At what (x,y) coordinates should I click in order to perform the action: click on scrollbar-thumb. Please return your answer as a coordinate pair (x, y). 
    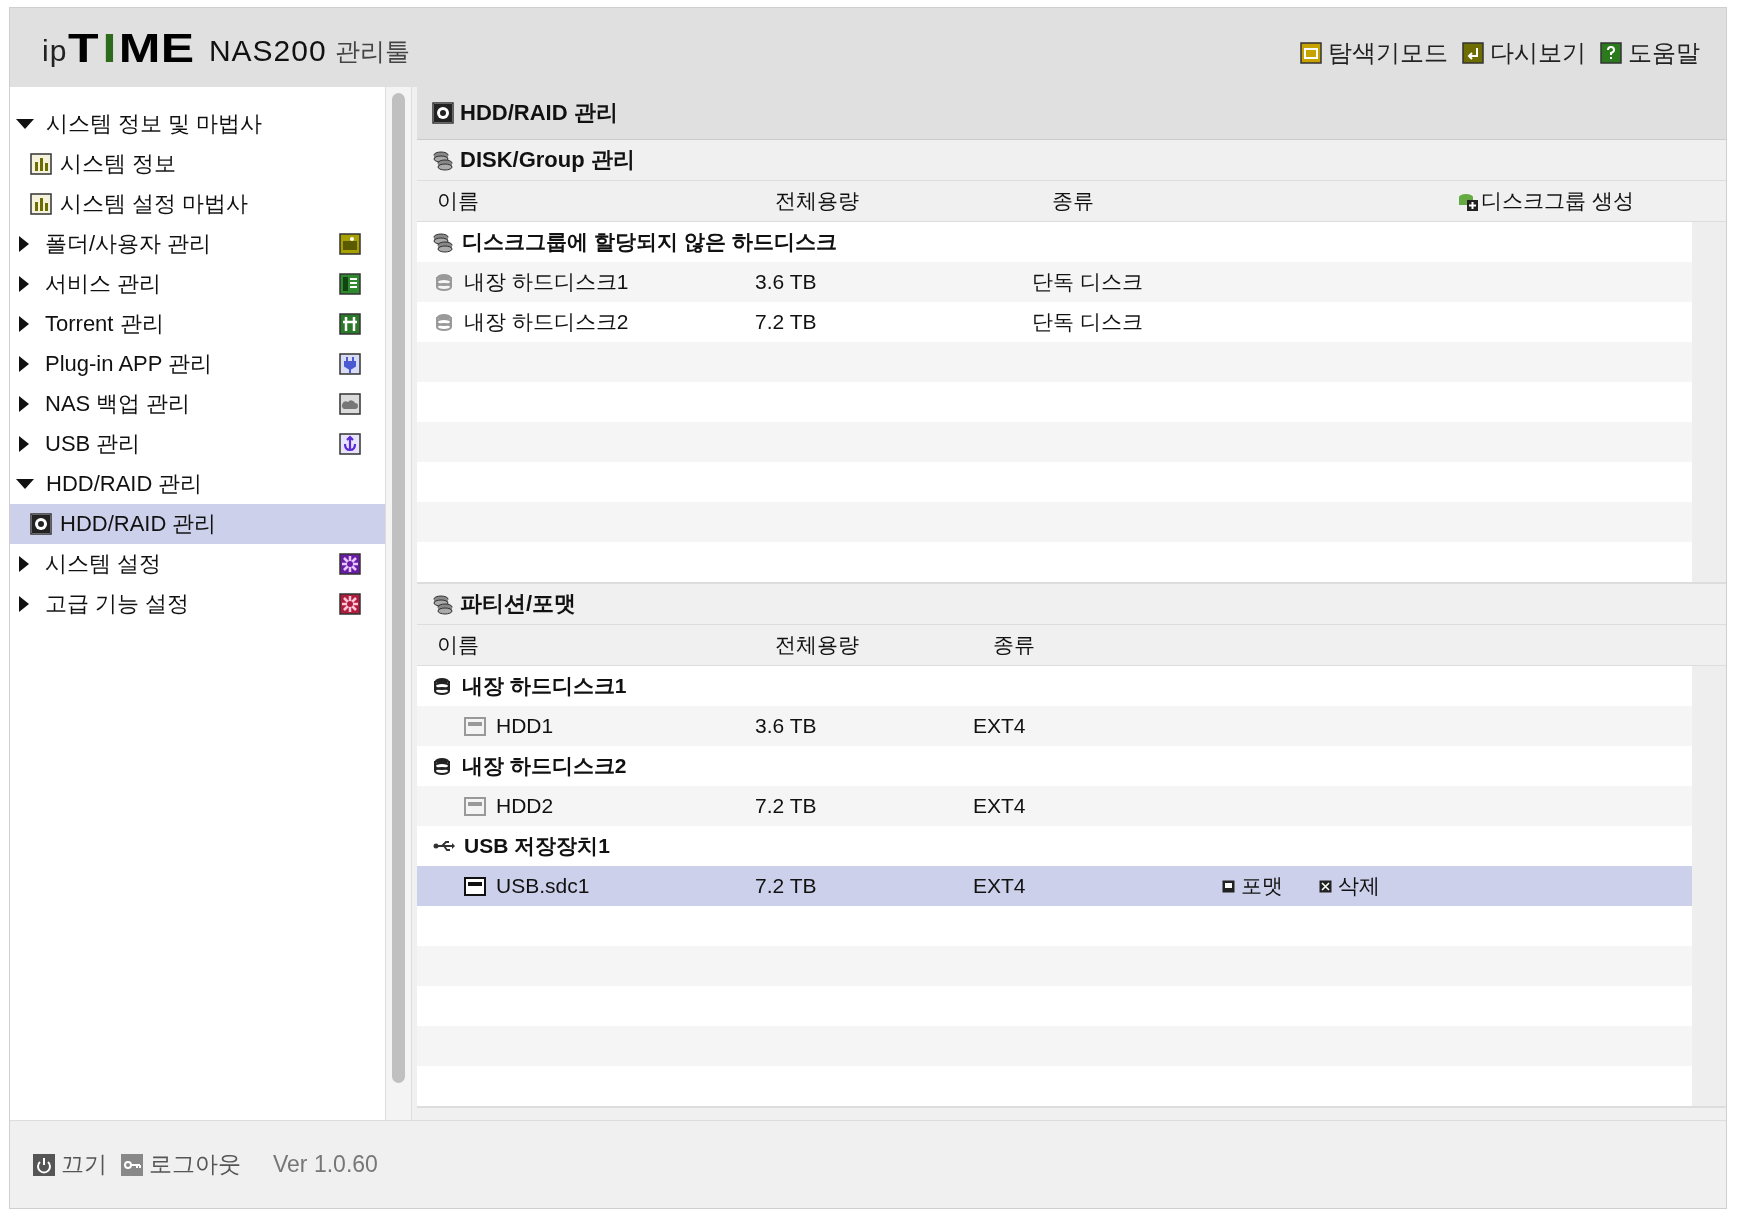
    Looking at the image, I should click on (398, 588).